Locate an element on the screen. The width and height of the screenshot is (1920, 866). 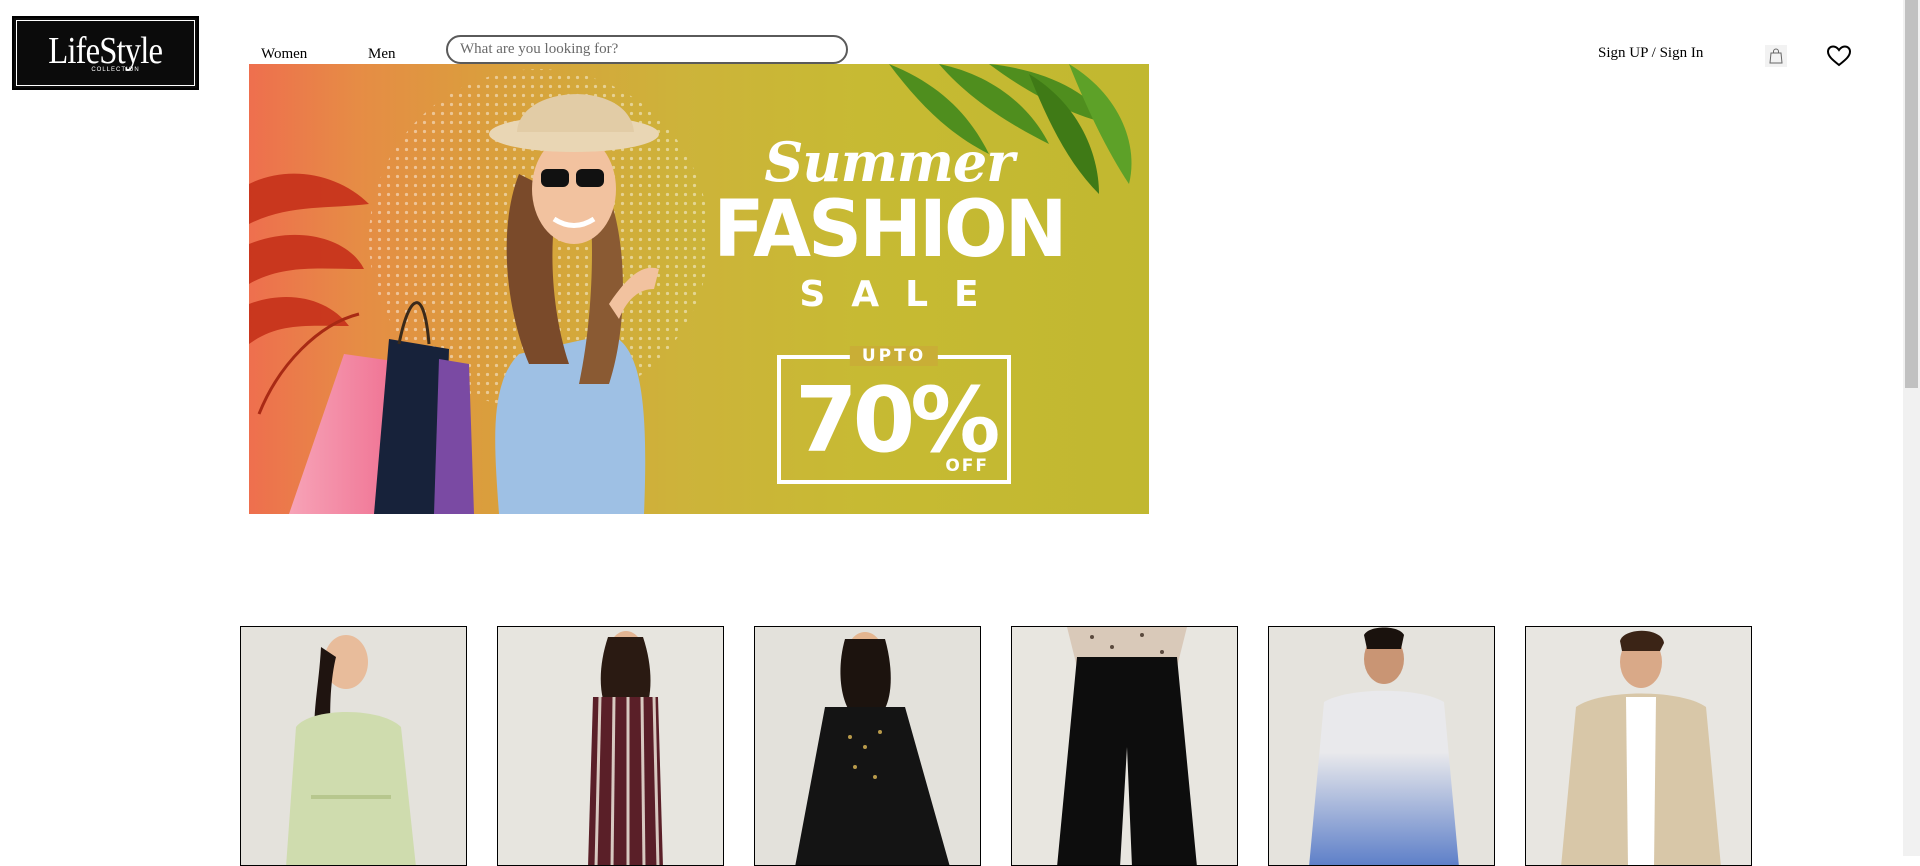
search-input is located at coordinates (647, 49).